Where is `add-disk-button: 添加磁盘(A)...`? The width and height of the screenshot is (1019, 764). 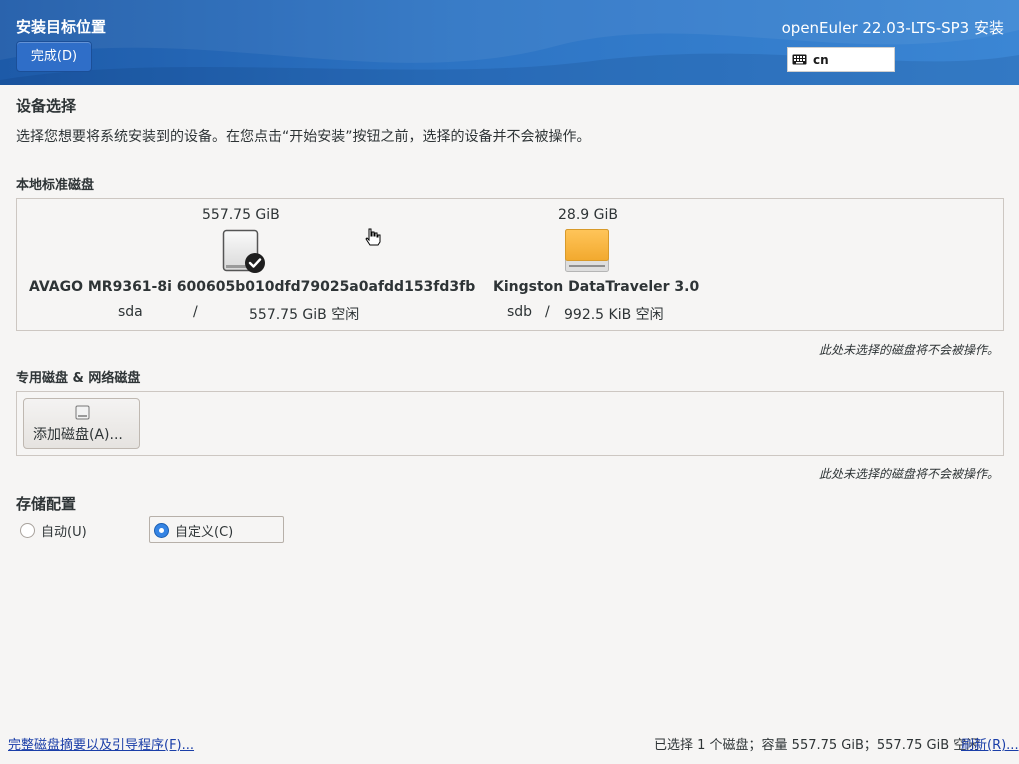 add-disk-button: 添加磁盘(A)... is located at coordinates (81, 423).